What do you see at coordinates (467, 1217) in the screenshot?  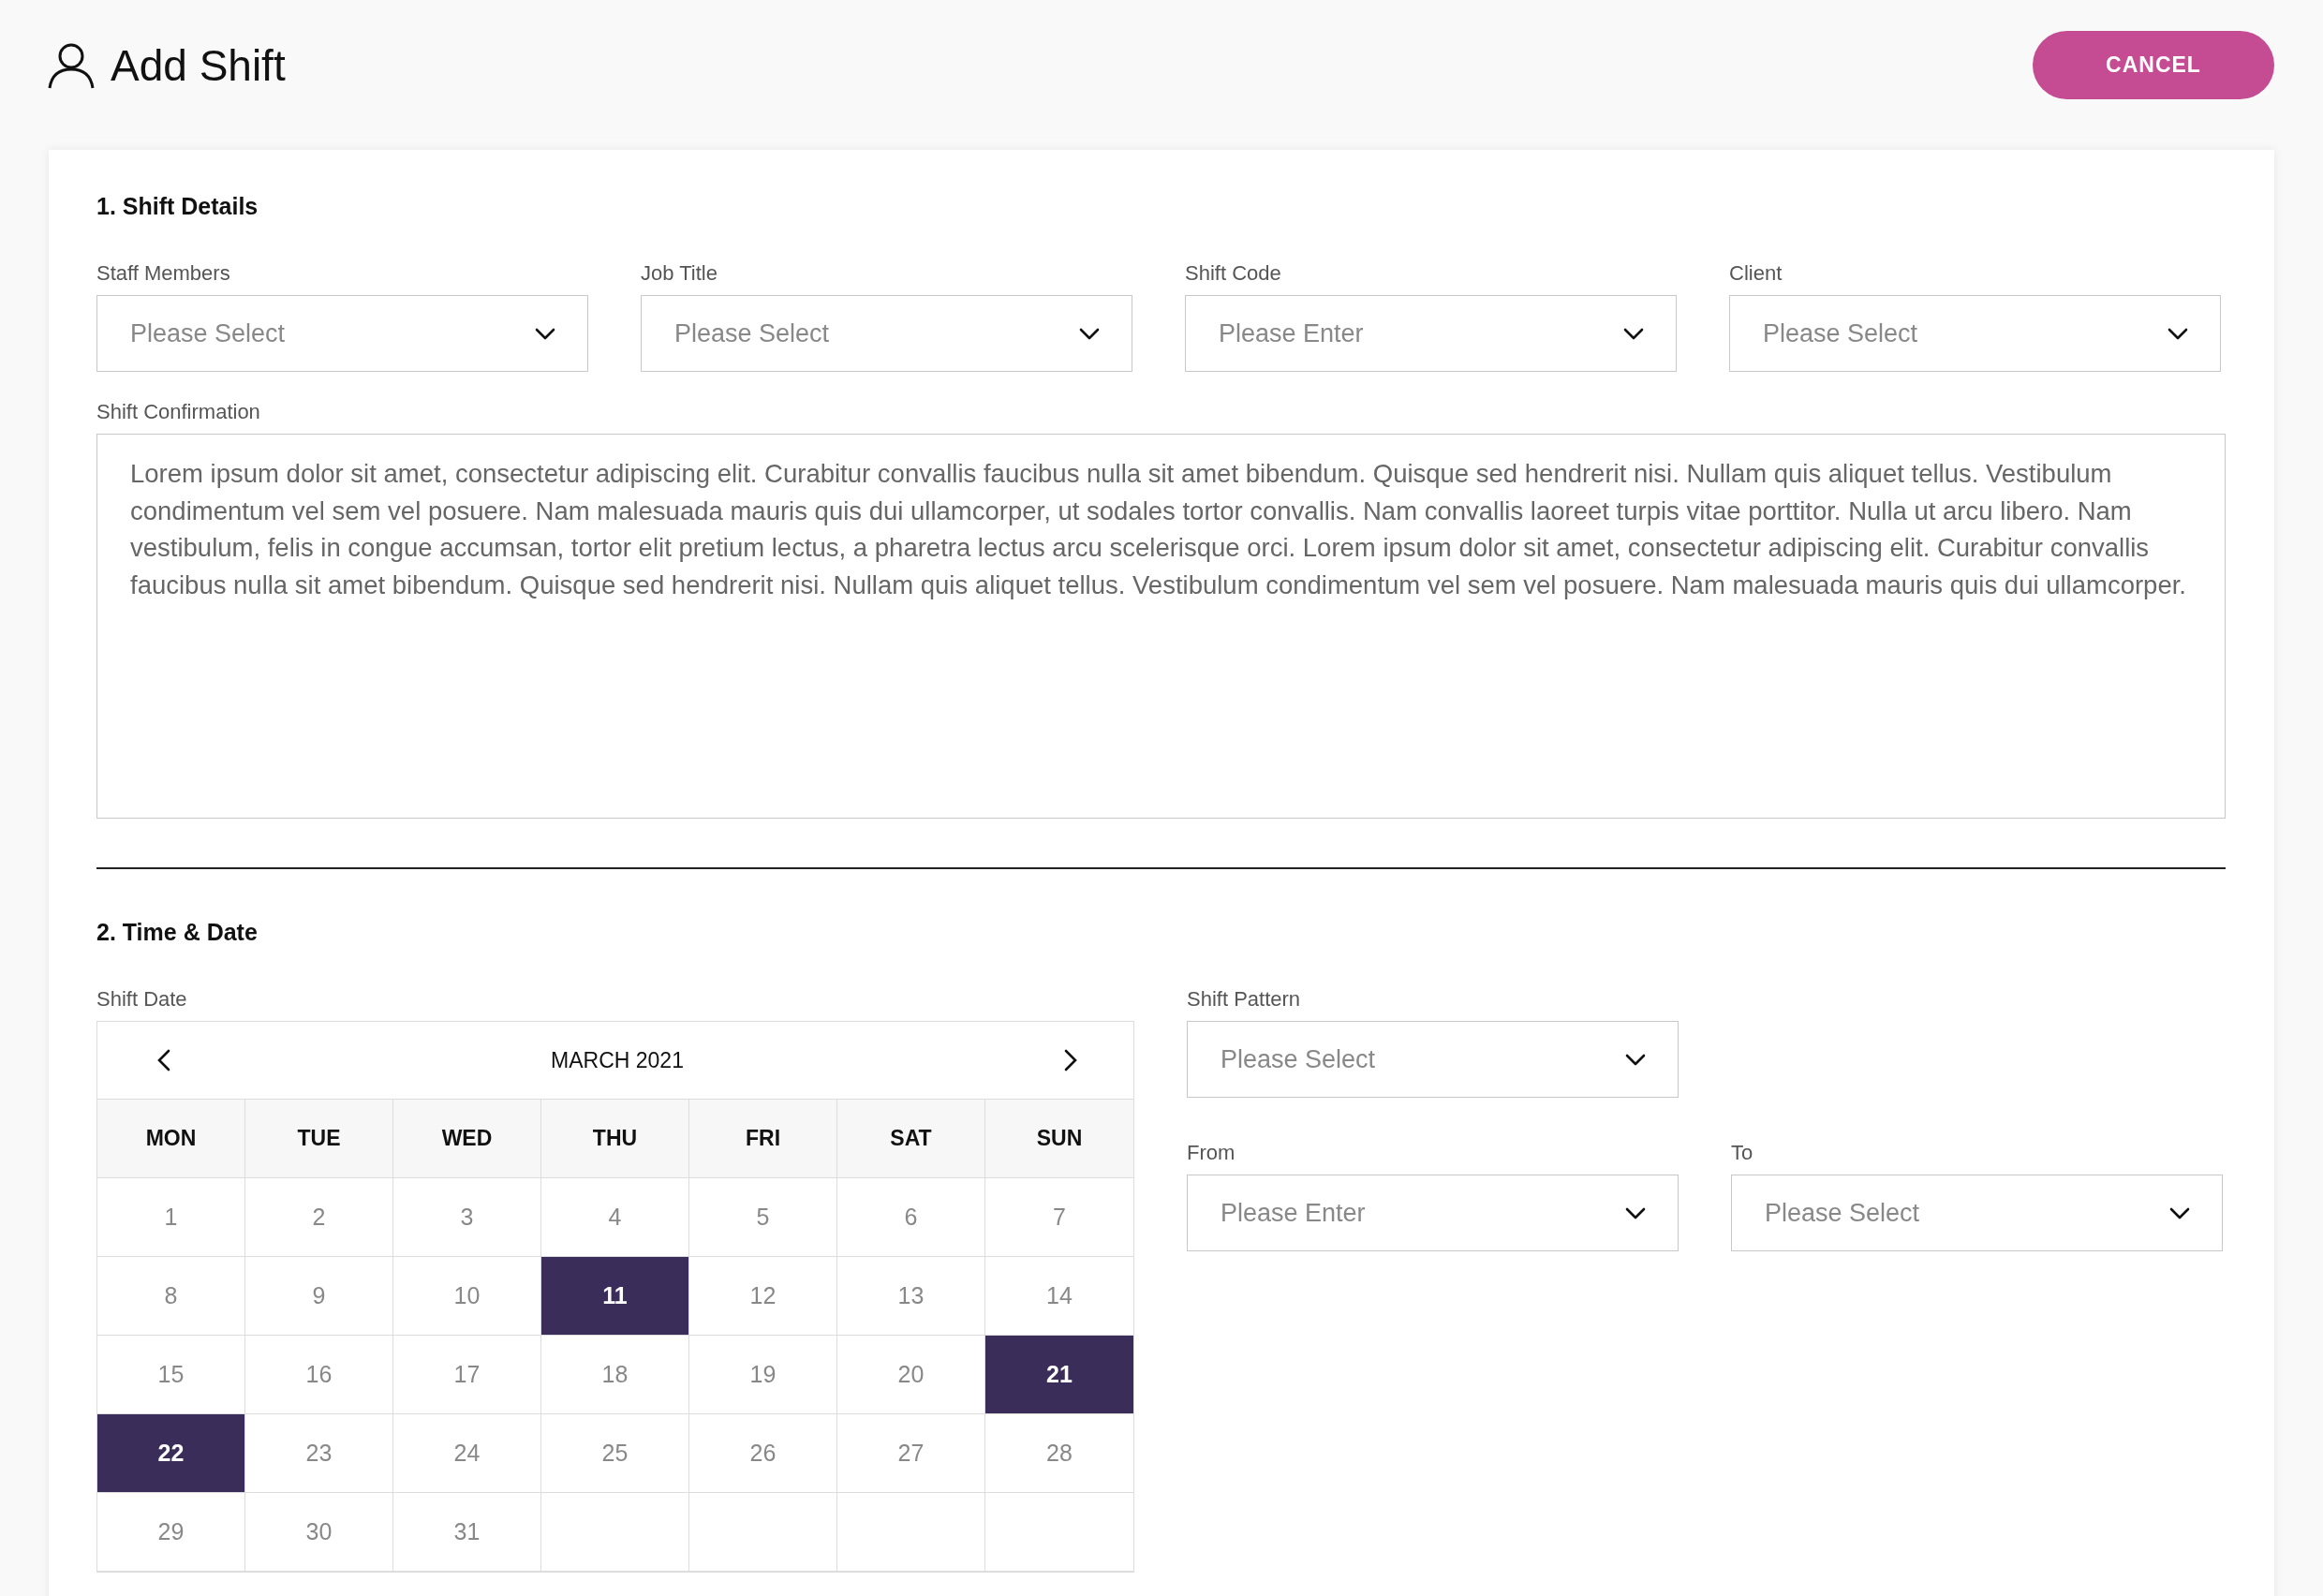 I see `calendar-day: 3` at bounding box center [467, 1217].